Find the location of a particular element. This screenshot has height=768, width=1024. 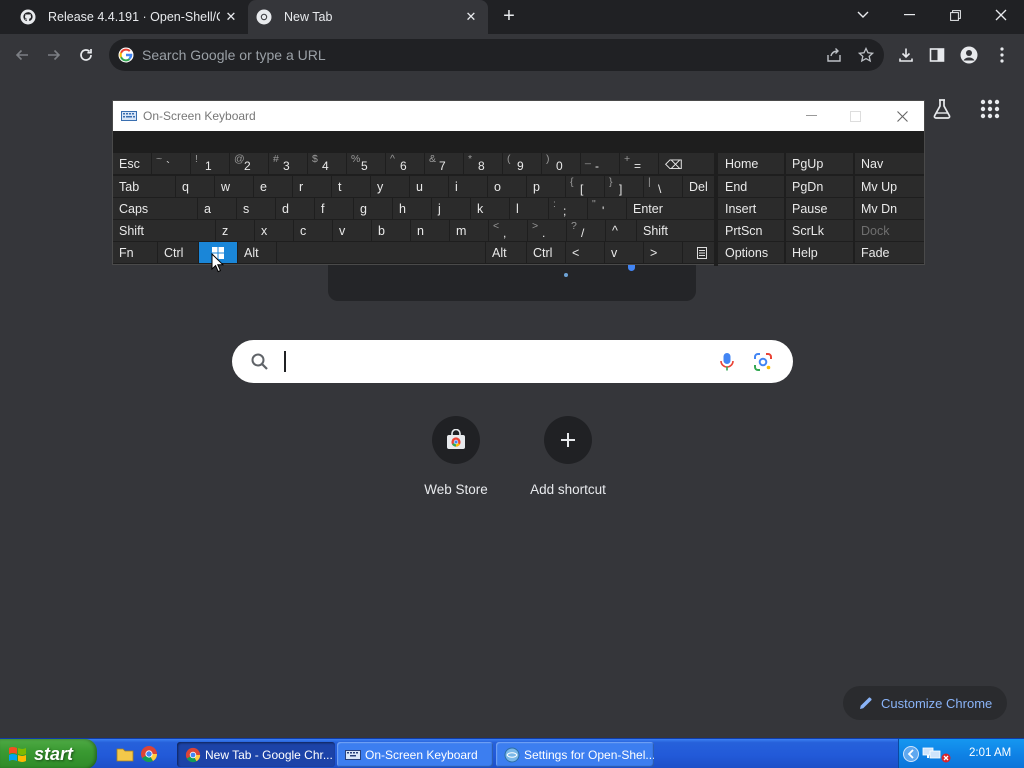

key-help: Help is located at coordinates (819, 252).